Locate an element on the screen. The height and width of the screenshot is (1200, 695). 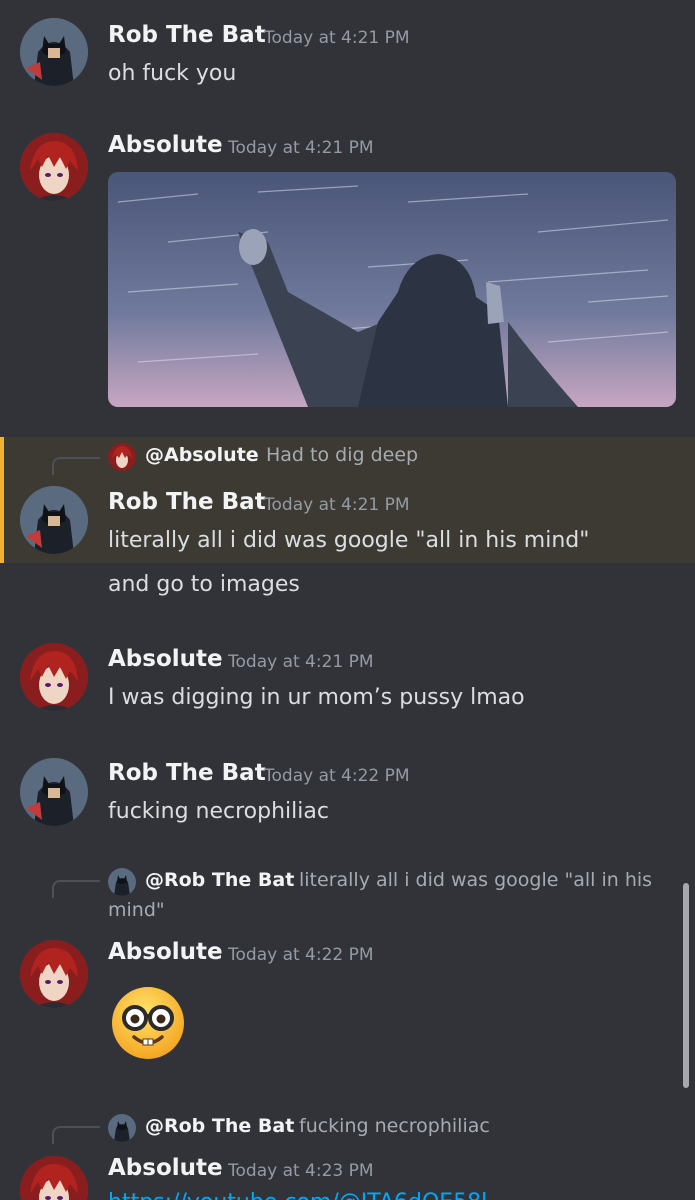
message-text: oh fuck you is located at coordinates (172, 73).